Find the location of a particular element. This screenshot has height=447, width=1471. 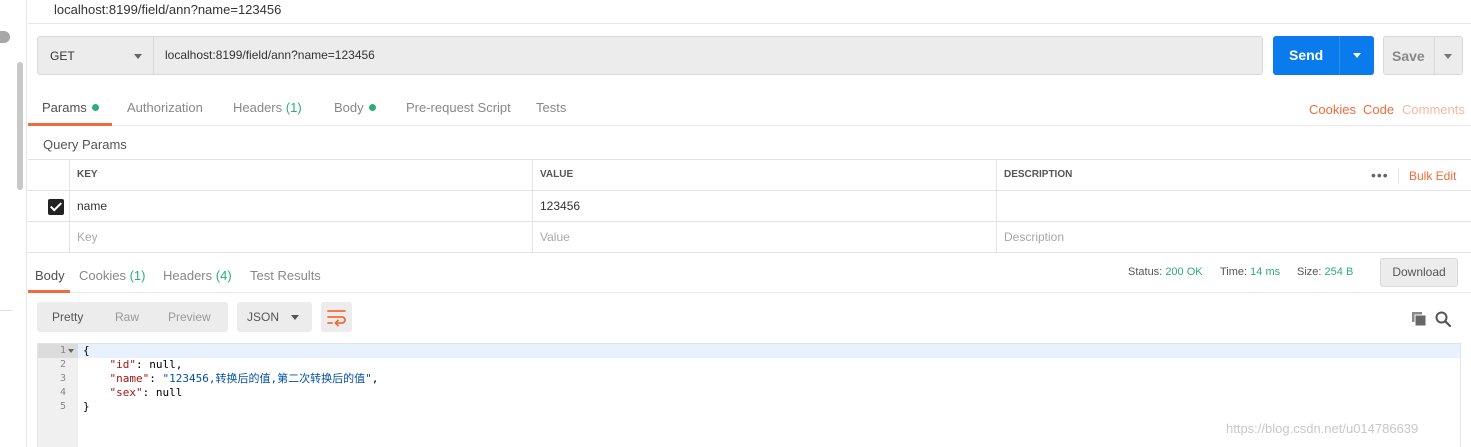

view-raw-button: Raw is located at coordinates (127, 317).